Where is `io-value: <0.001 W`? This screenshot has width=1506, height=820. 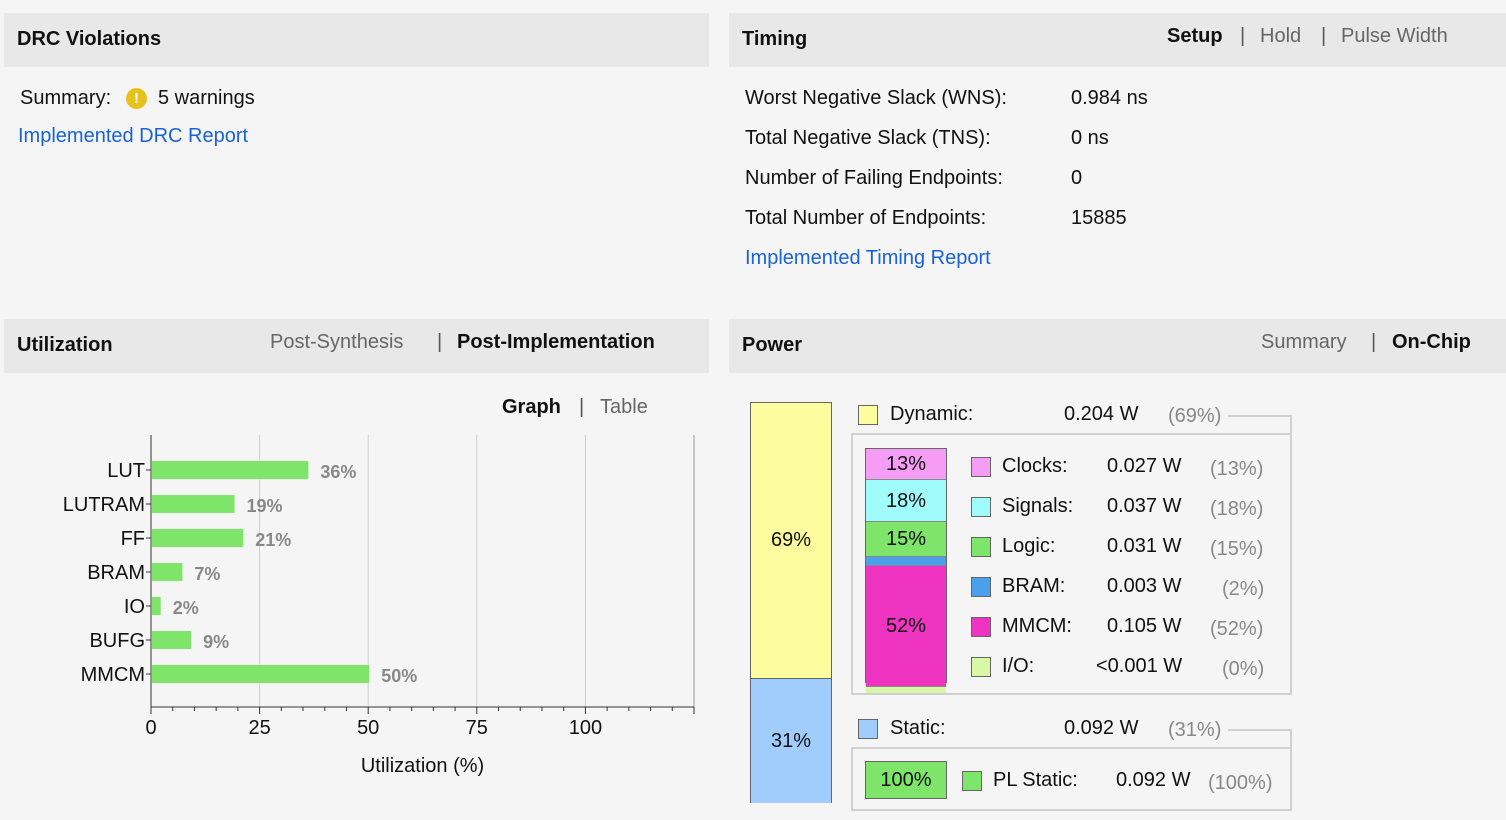
io-value: <0.001 W is located at coordinates (1139, 666).